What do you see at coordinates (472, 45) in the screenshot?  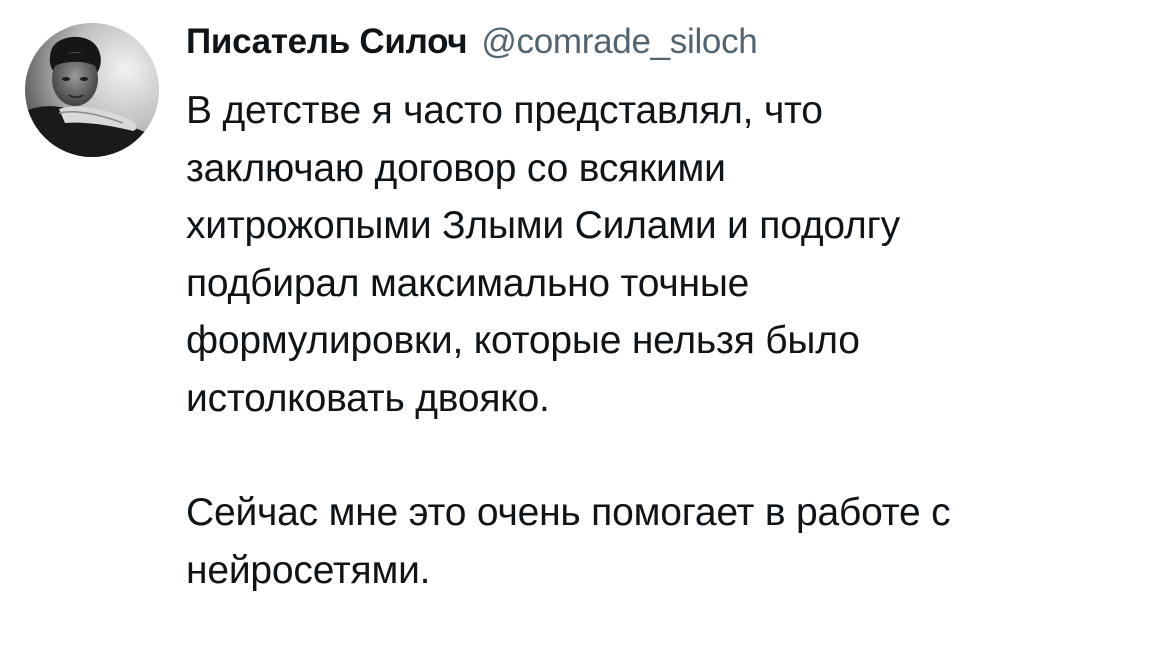 I see `tweet-header: Писатель Силоч @comrade_siloch` at bounding box center [472, 45].